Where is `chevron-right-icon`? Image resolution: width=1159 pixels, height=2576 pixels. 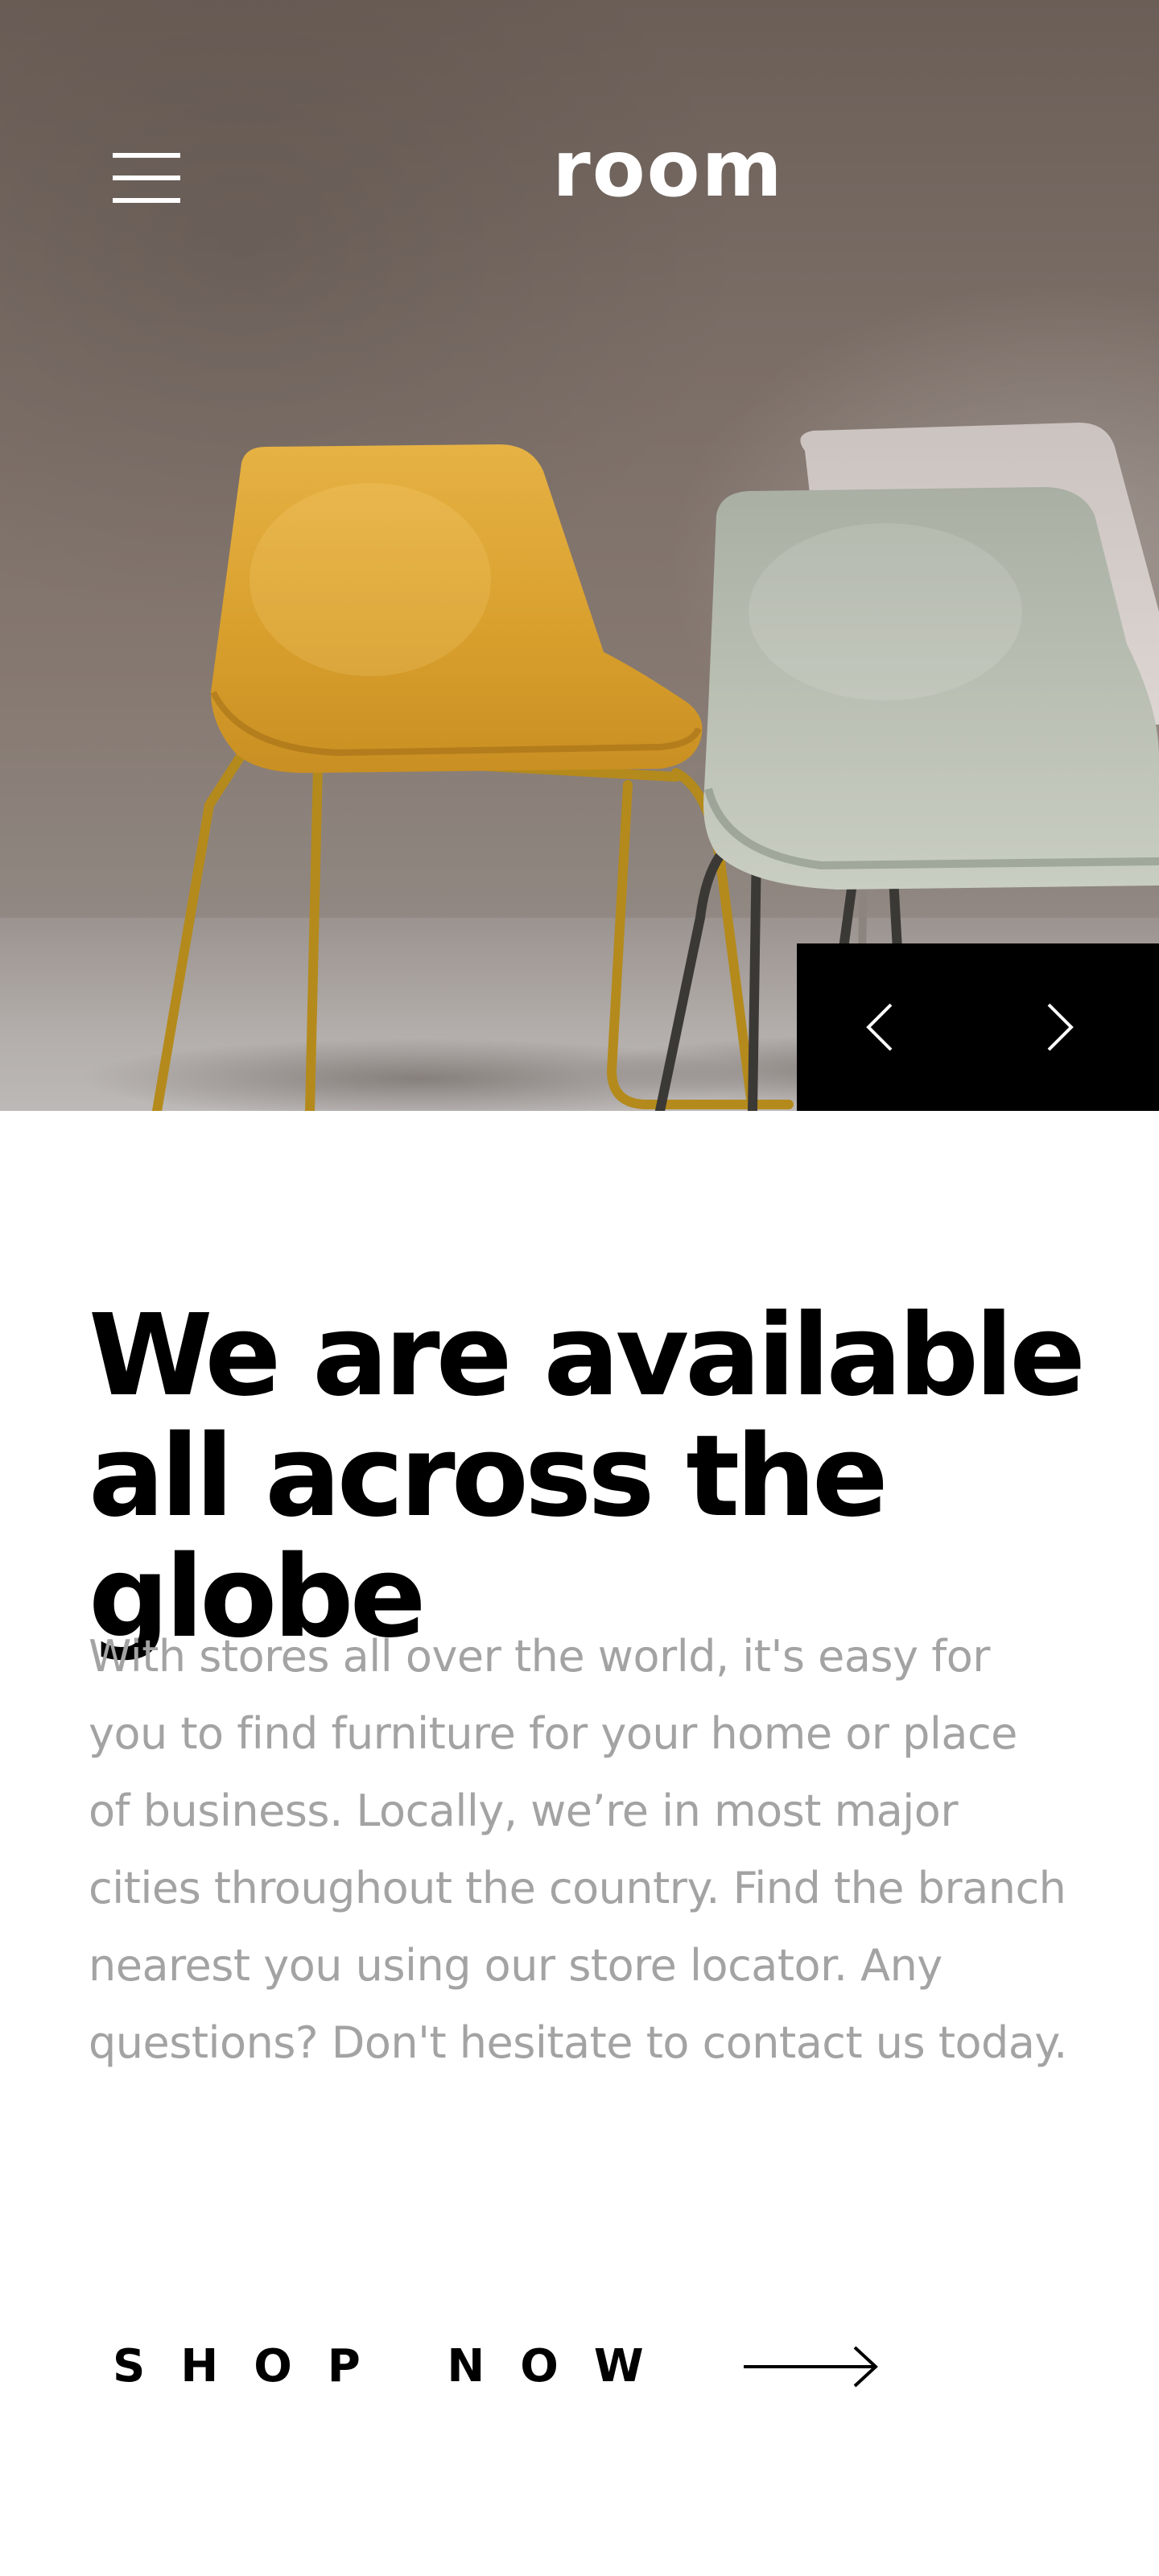 chevron-right-icon is located at coordinates (1060, 1027).